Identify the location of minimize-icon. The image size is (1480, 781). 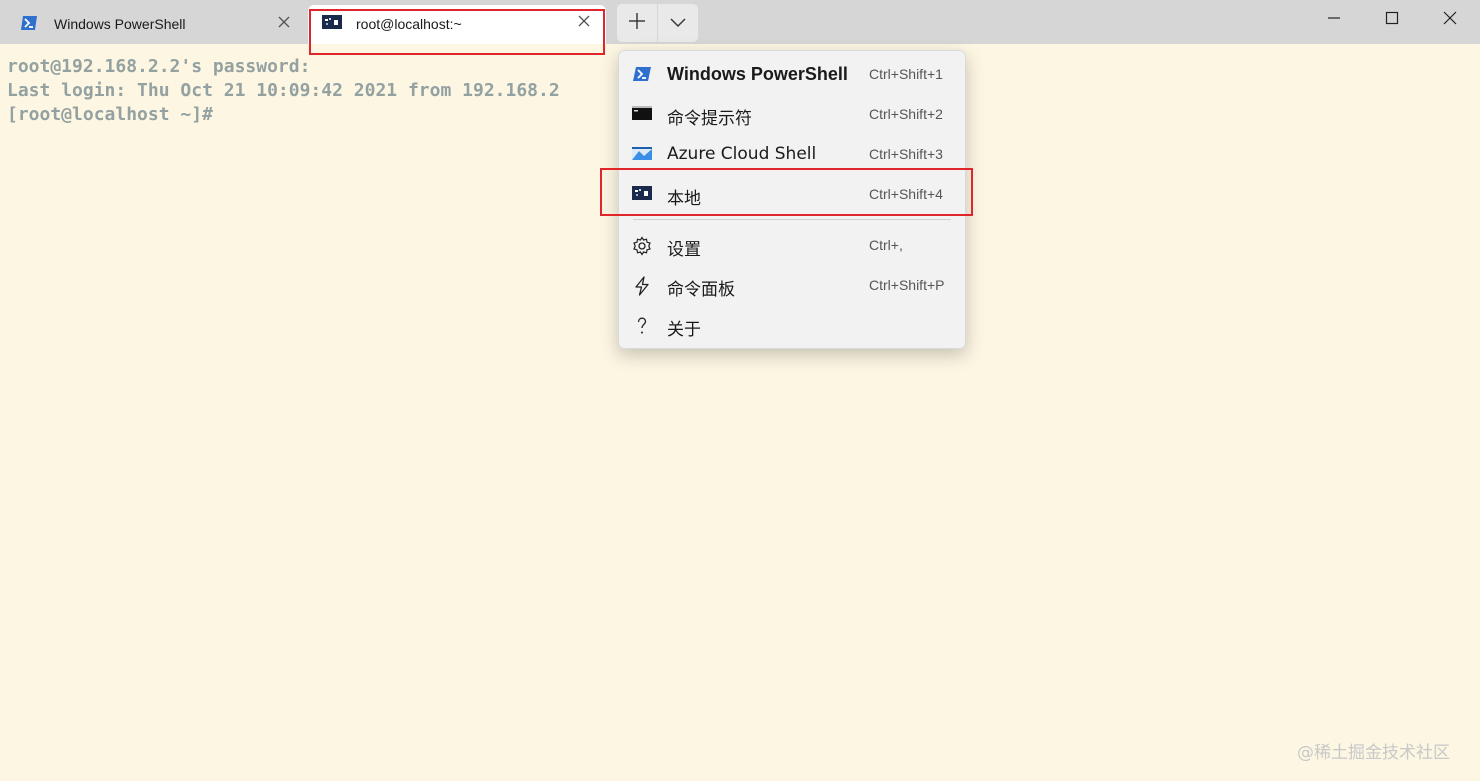
(1334, 20).